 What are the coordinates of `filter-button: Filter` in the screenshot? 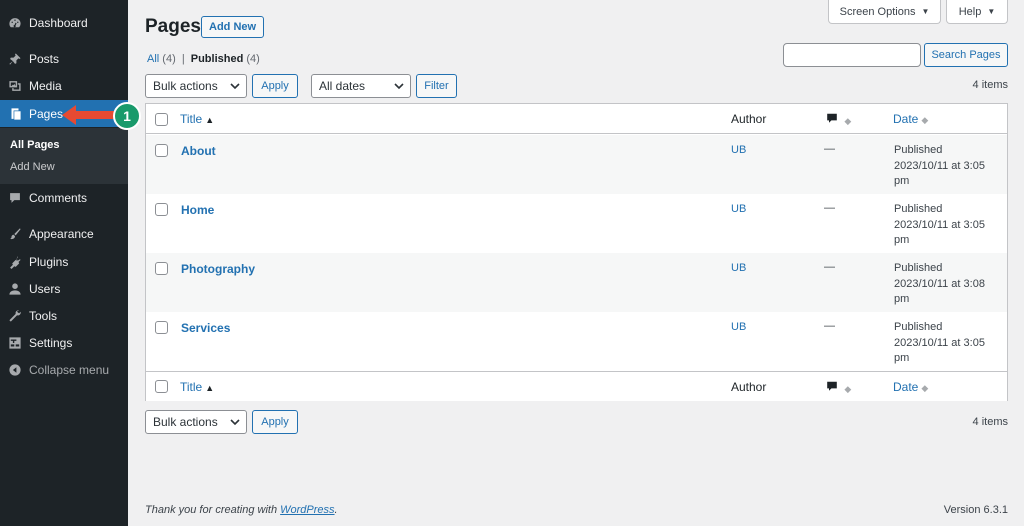 It's located at (436, 86).